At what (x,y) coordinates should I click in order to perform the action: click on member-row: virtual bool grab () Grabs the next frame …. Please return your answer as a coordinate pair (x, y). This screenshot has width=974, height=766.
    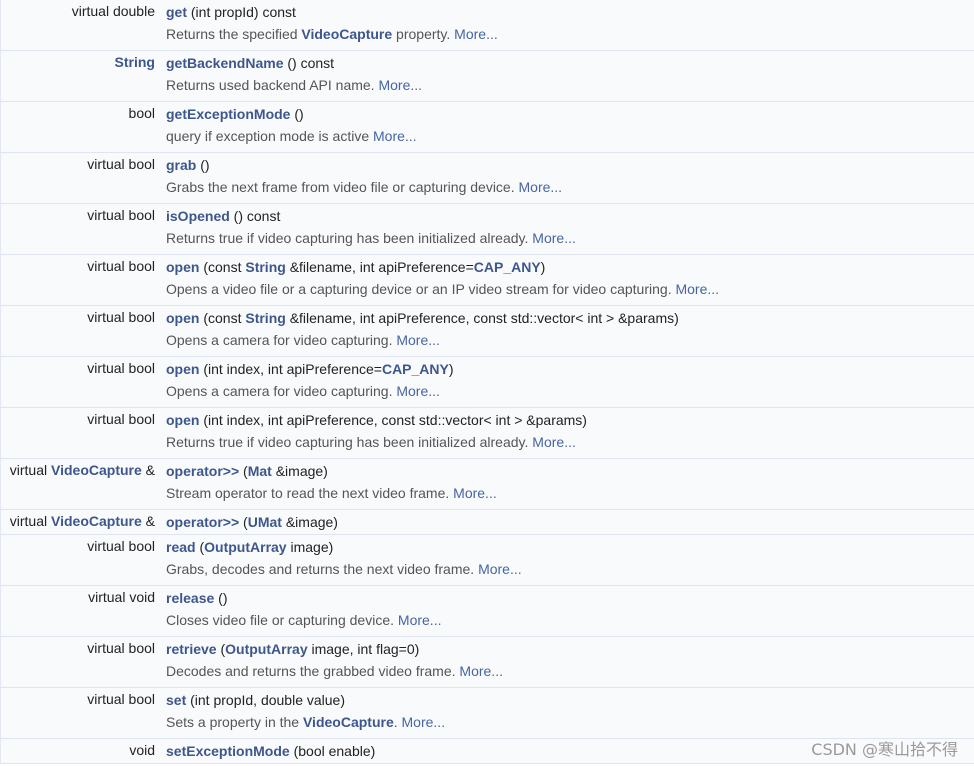
    Looking at the image, I should click on (487, 178).